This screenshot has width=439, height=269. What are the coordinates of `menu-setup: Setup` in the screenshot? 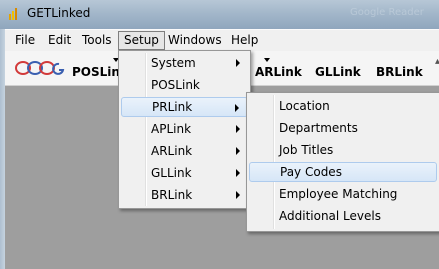 It's located at (141, 40).